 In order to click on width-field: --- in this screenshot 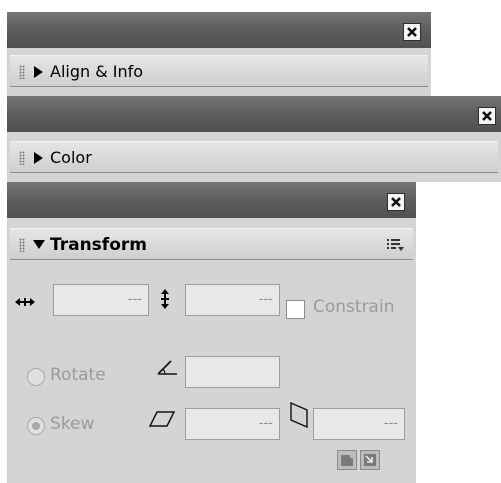, I will do `click(101, 300)`.